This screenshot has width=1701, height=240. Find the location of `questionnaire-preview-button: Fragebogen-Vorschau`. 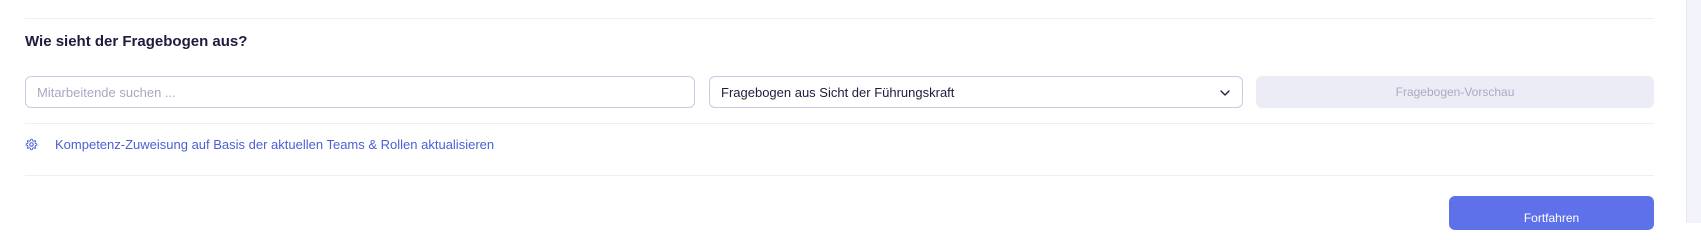

questionnaire-preview-button: Fragebogen-Vorschau is located at coordinates (1455, 92).